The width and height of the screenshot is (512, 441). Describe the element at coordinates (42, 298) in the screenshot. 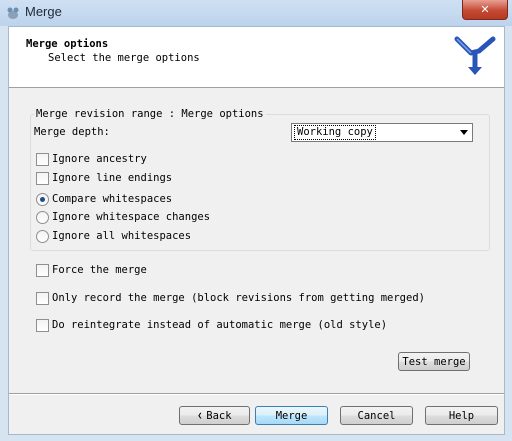

I see `record-only-checkbox` at that location.